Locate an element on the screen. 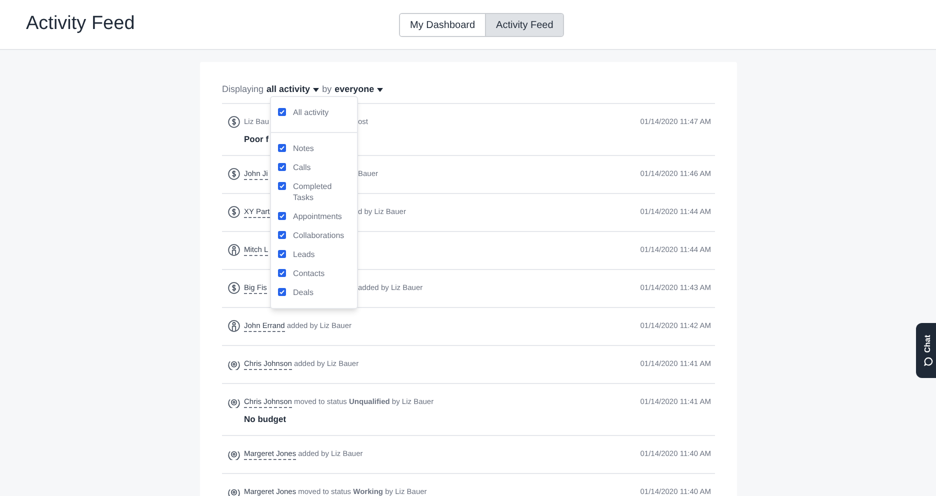  menu-item: All activity is located at coordinates (314, 112).